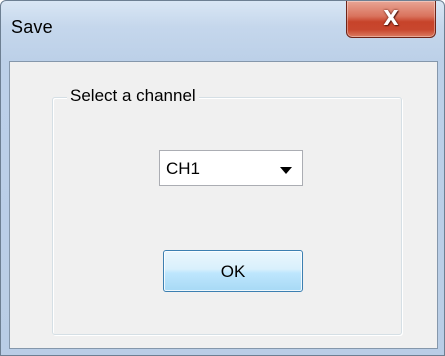 Image resolution: width=445 pixels, height=356 pixels. I want to click on ok-button: OK, so click(233, 271).